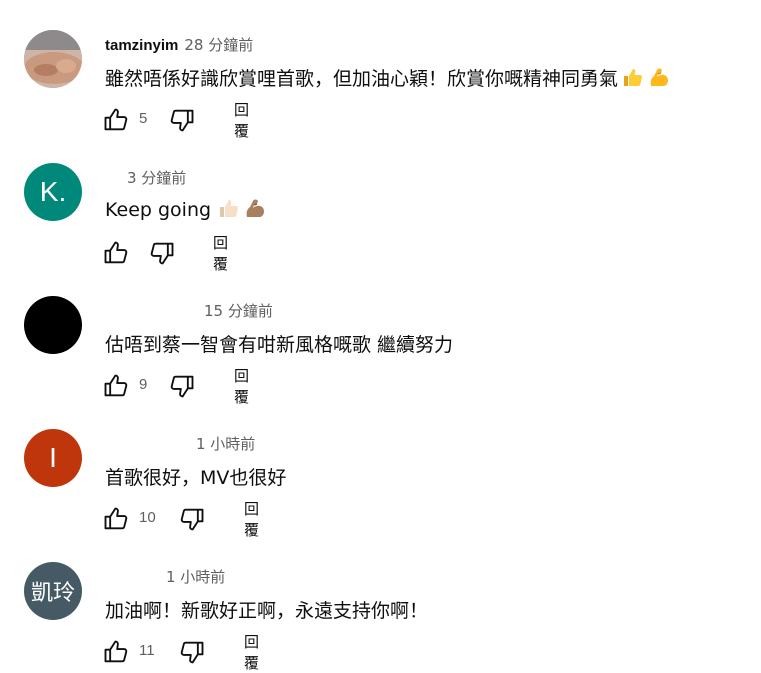 Image resolution: width=761 pixels, height=673 pixels. I want to click on avatar: I, so click(53, 458).